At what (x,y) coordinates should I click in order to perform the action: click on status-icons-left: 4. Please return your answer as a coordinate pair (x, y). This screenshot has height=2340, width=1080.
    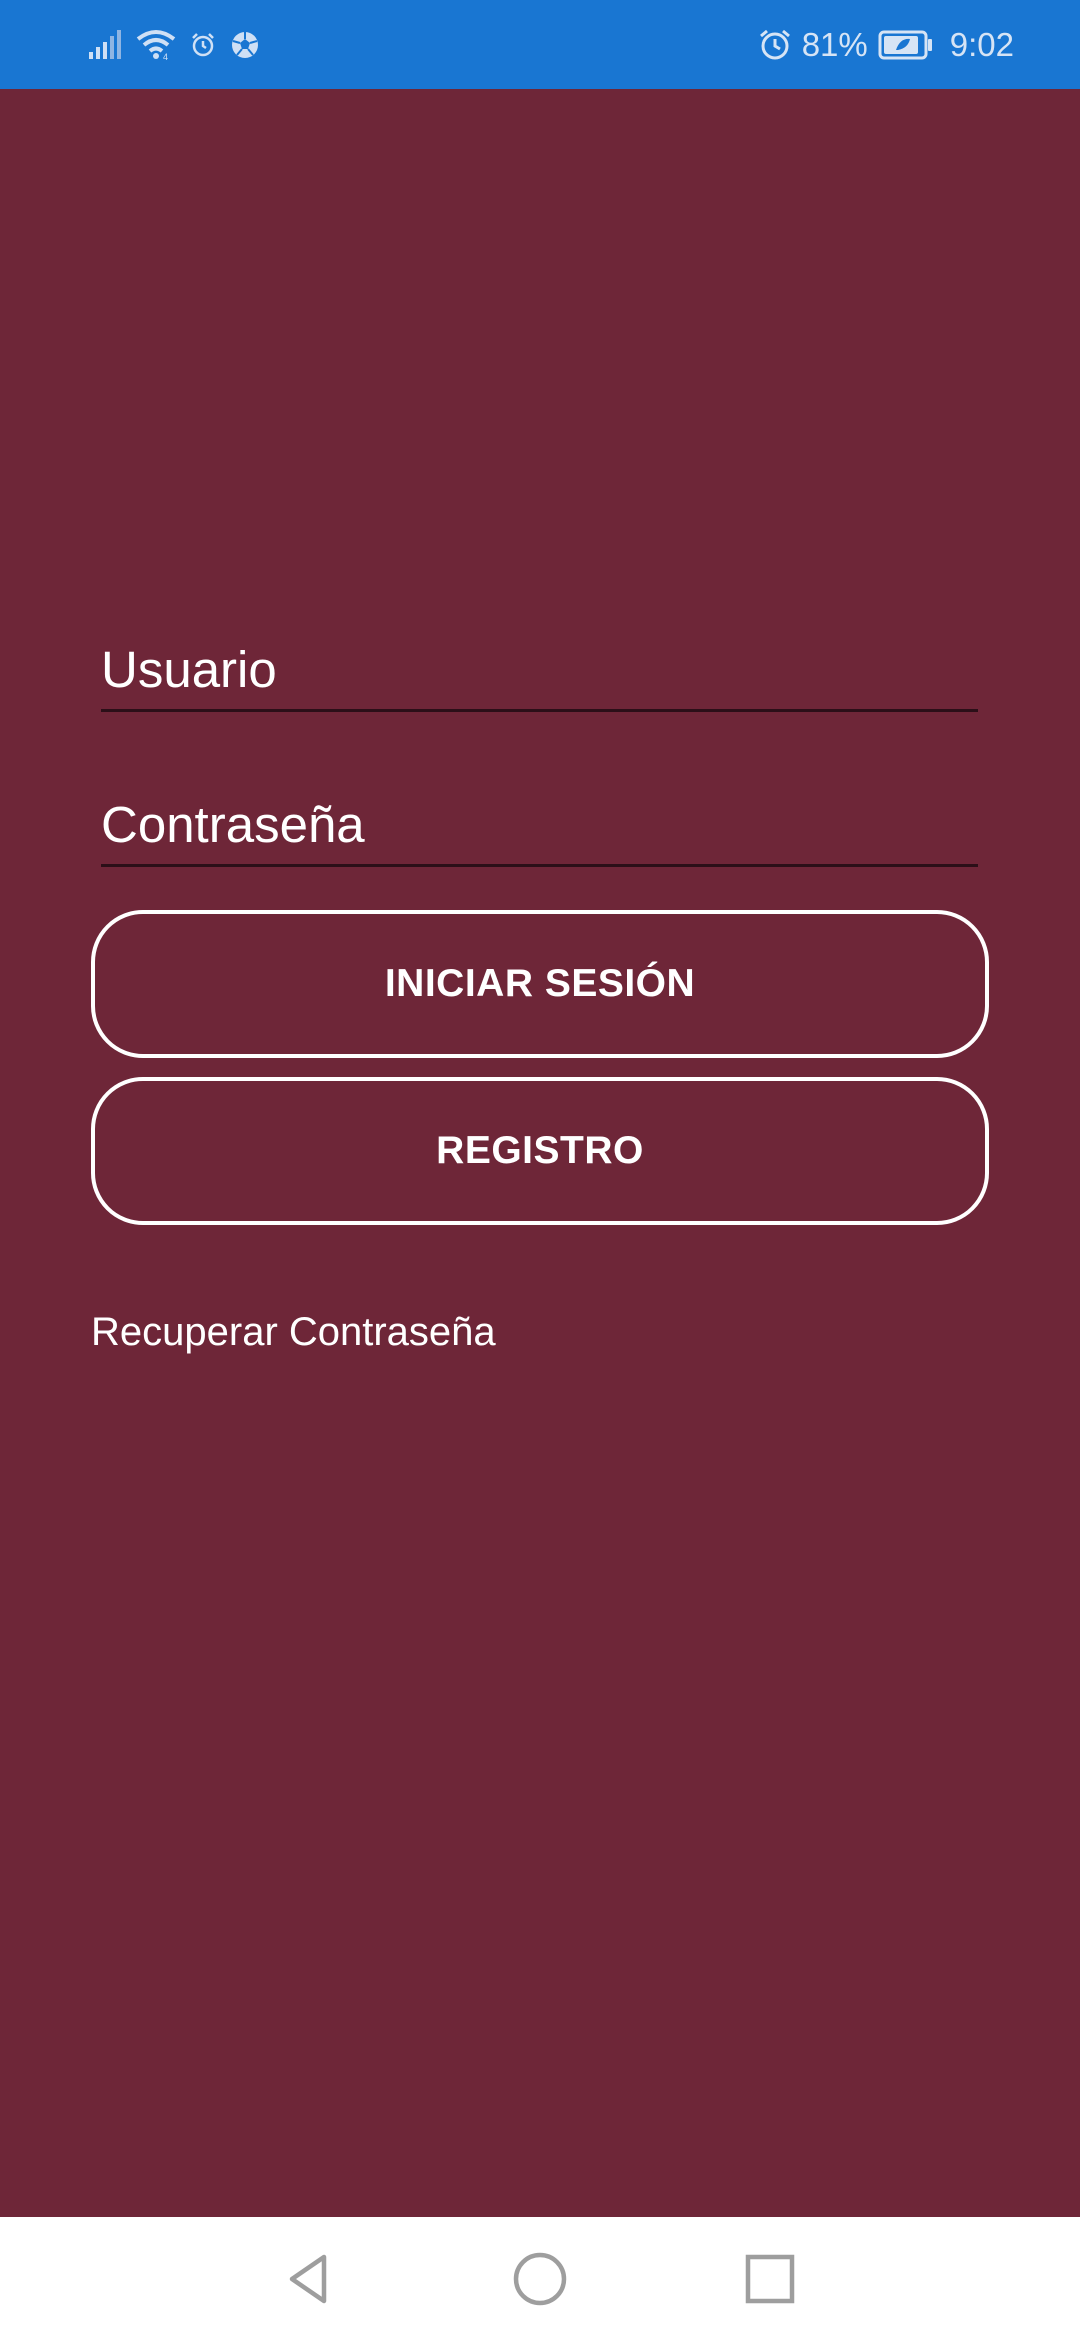
    Looking at the image, I should click on (174, 45).